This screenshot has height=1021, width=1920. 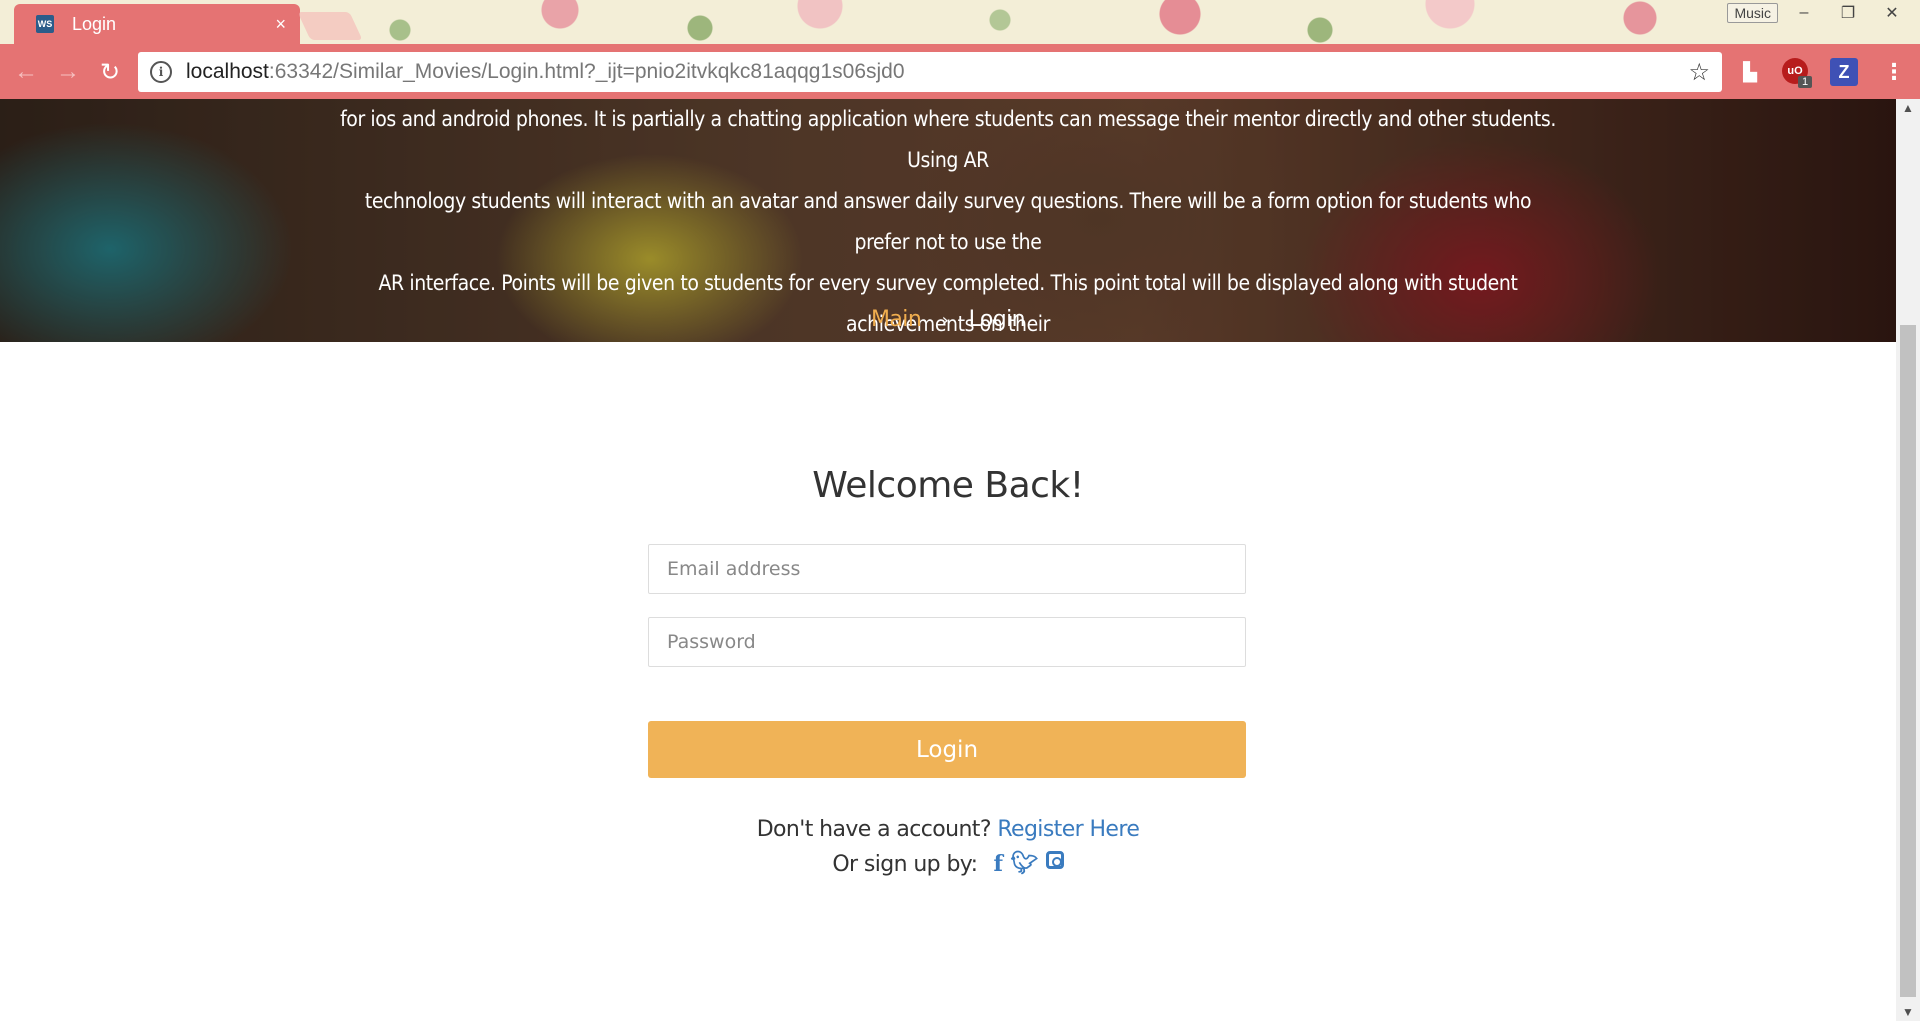 I want to click on page-scrollbar: ▲ ▼, so click(x=1908, y=560).